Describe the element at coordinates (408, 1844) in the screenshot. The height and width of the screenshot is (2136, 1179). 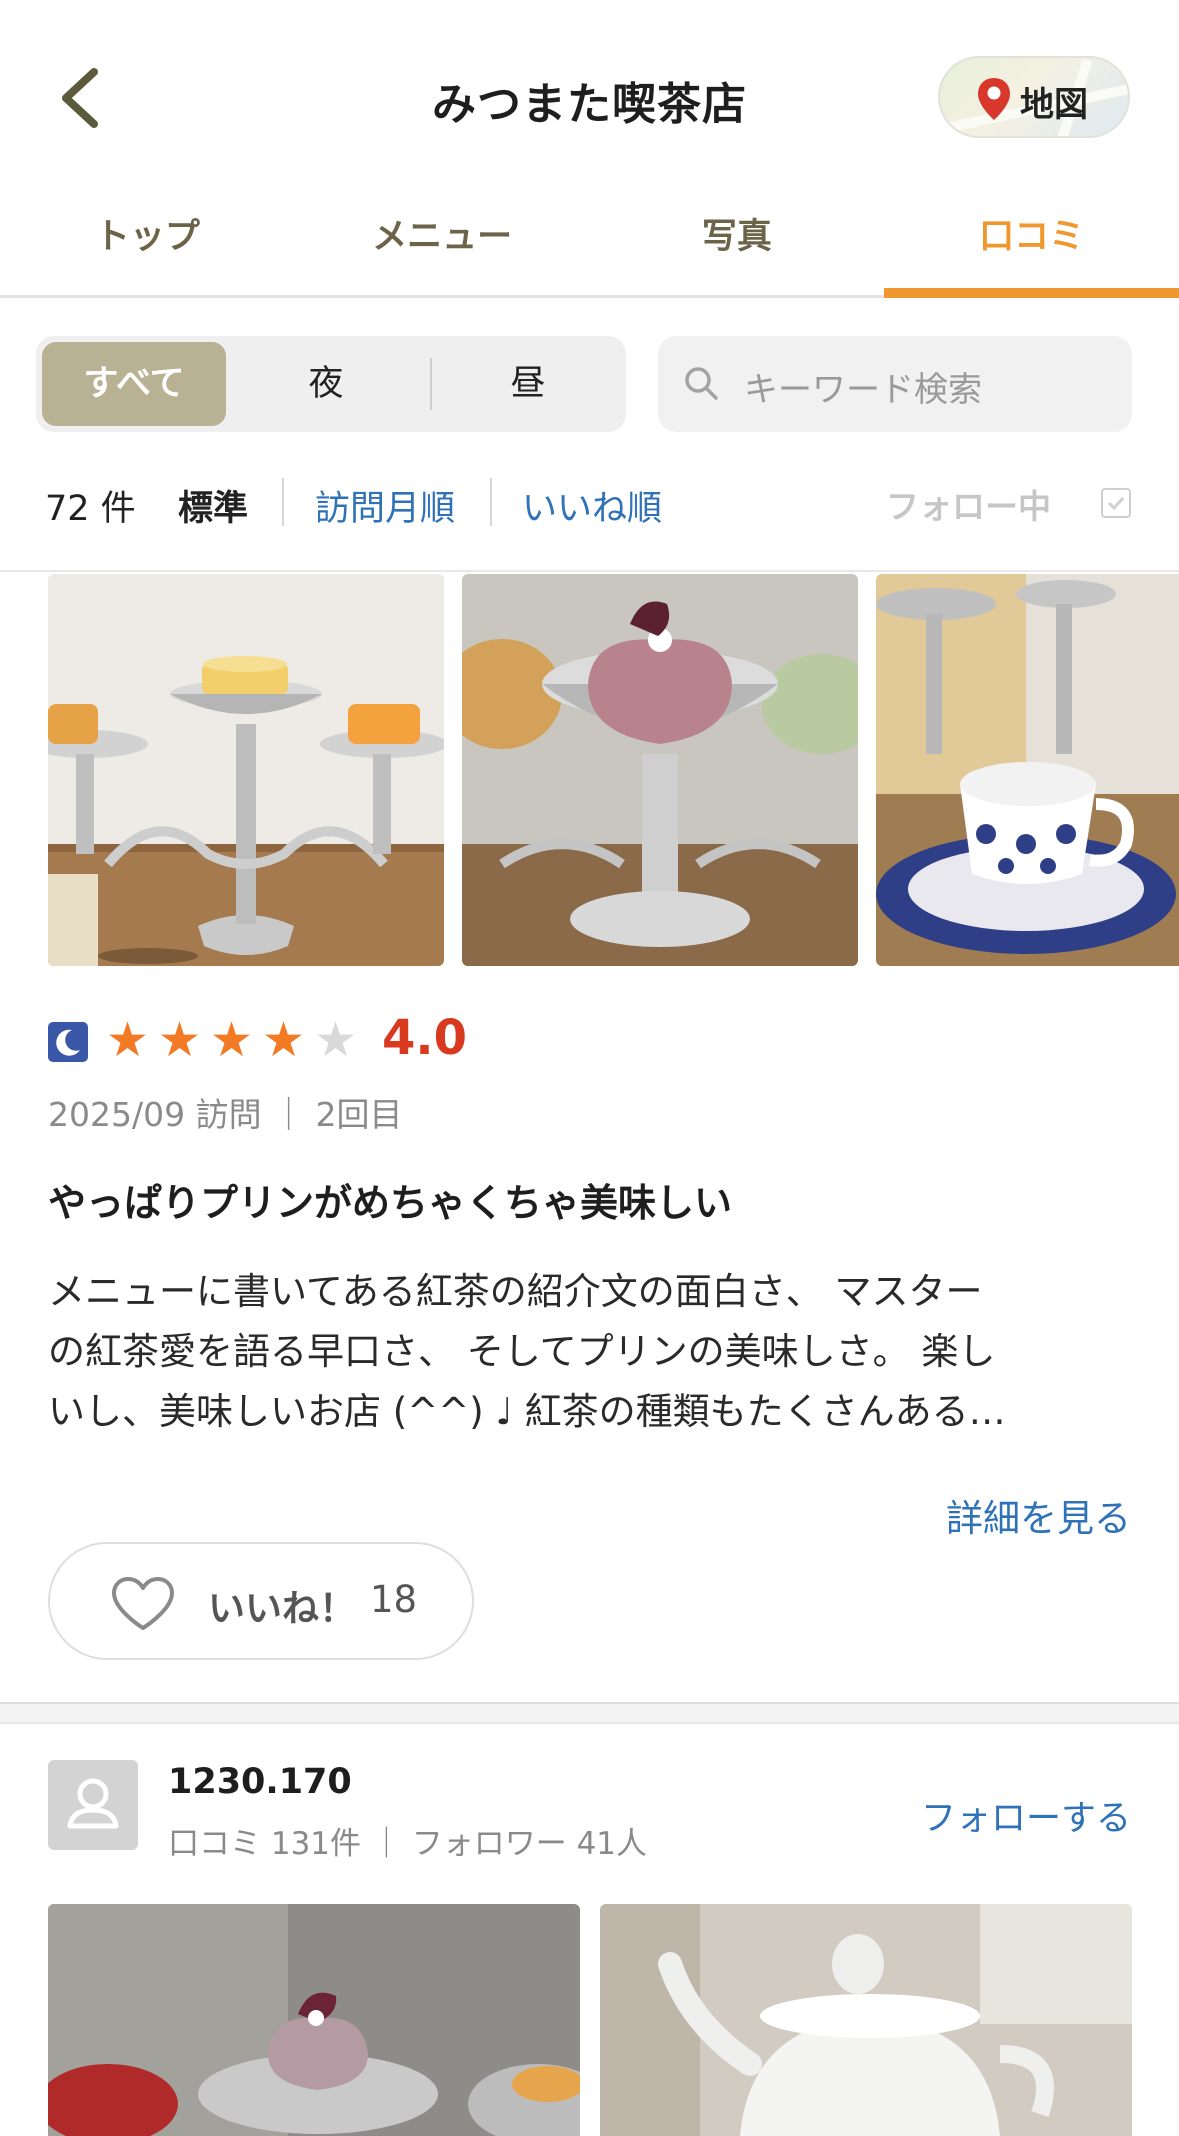
I see `reviewer-meta: 口コミ 131件 ｜ フォロワー 41人` at that location.